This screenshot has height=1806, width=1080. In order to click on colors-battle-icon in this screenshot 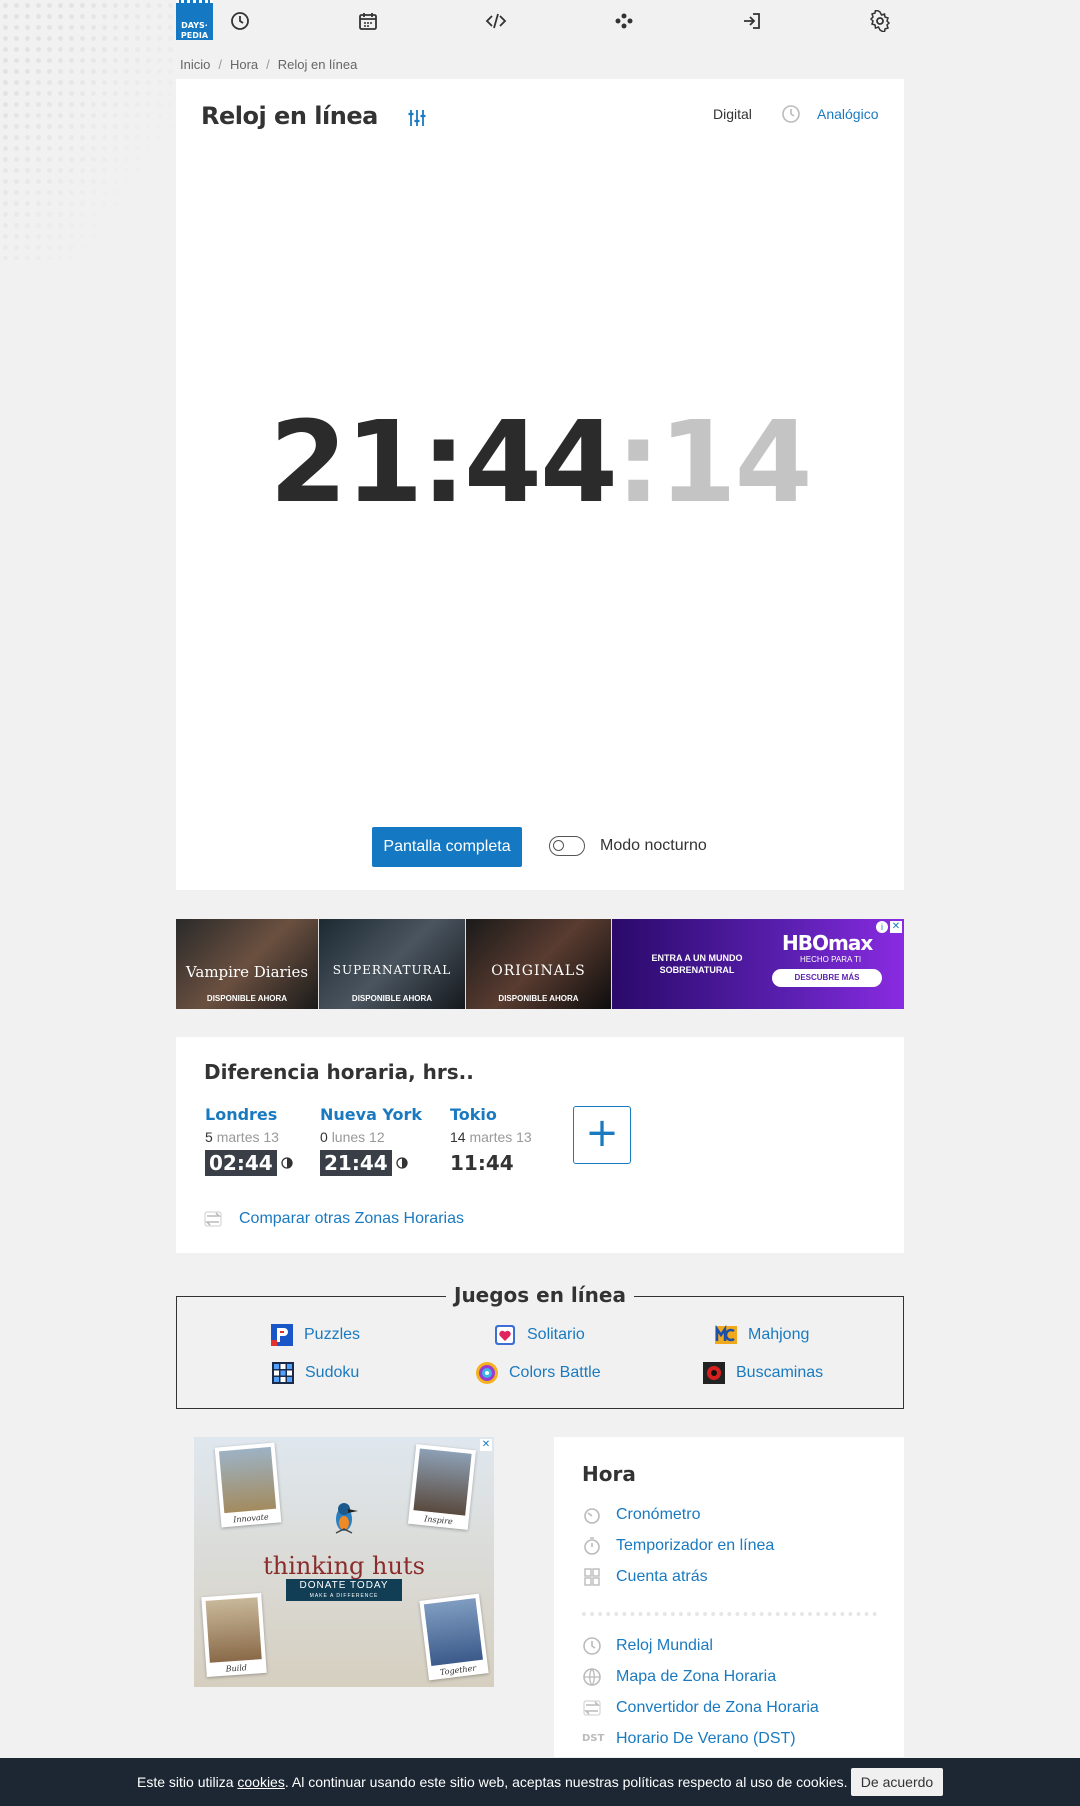, I will do `click(487, 1373)`.